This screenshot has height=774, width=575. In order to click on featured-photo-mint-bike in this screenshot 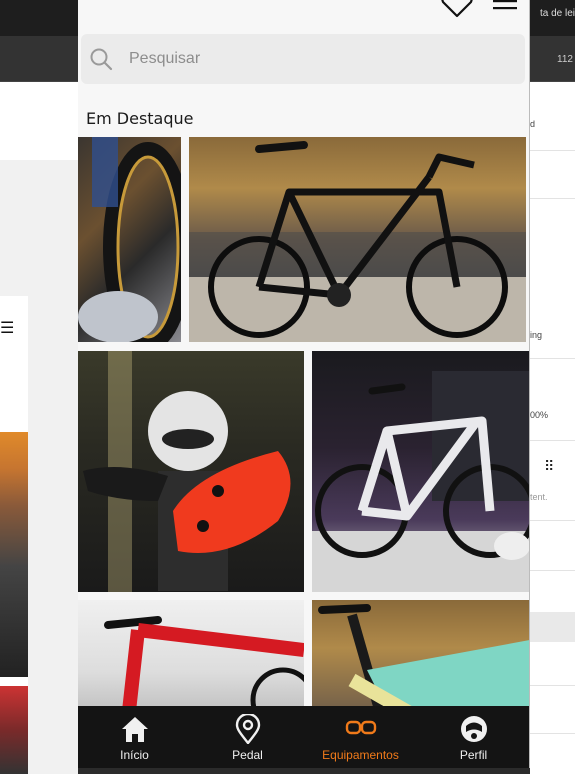, I will do `click(420, 660)`.